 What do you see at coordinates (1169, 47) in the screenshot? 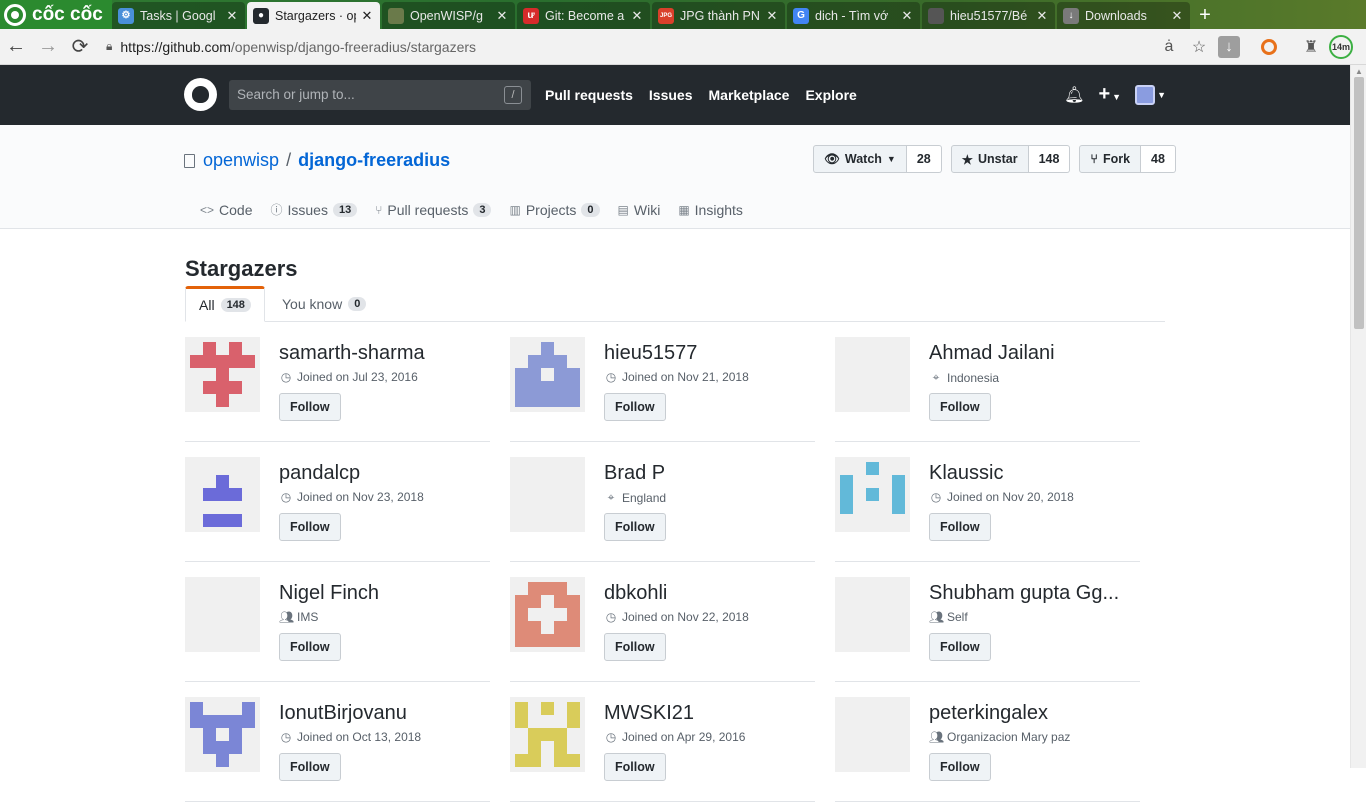
I see `translate-icon: ȧ` at bounding box center [1169, 47].